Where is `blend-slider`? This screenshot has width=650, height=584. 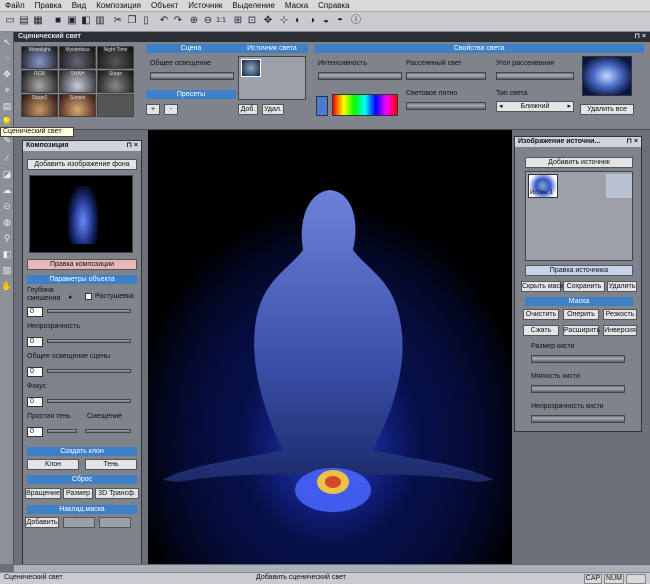
blend-slider is located at coordinates (89, 311).